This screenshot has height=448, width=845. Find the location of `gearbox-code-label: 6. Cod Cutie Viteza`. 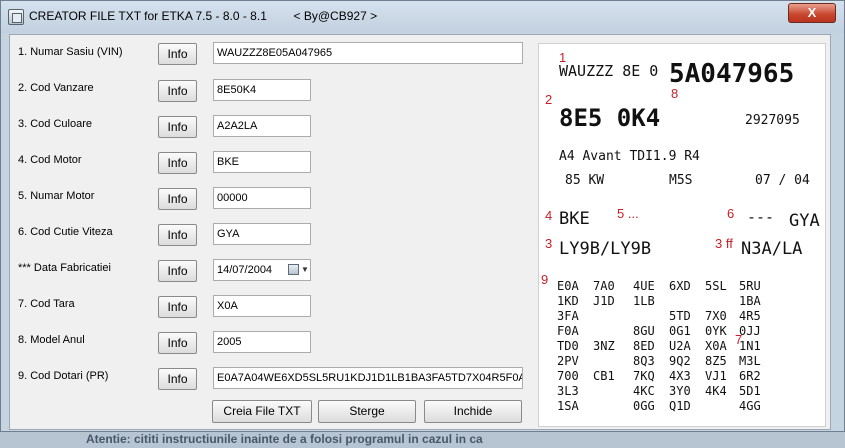

gearbox-code-label: 6. Cod Cutie Viteza is located at coordinates (65, 232).